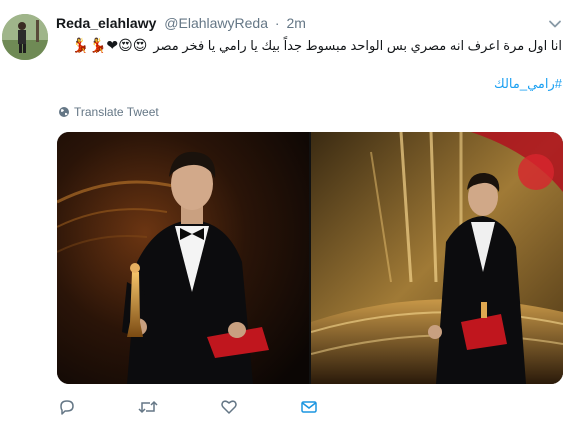 This screenshot has height=421, width=584. What do you see at coordinates (106, 23) in the screenshot?
I see `author-name: Reda_elahlawy` at bounding box center [106, 23].